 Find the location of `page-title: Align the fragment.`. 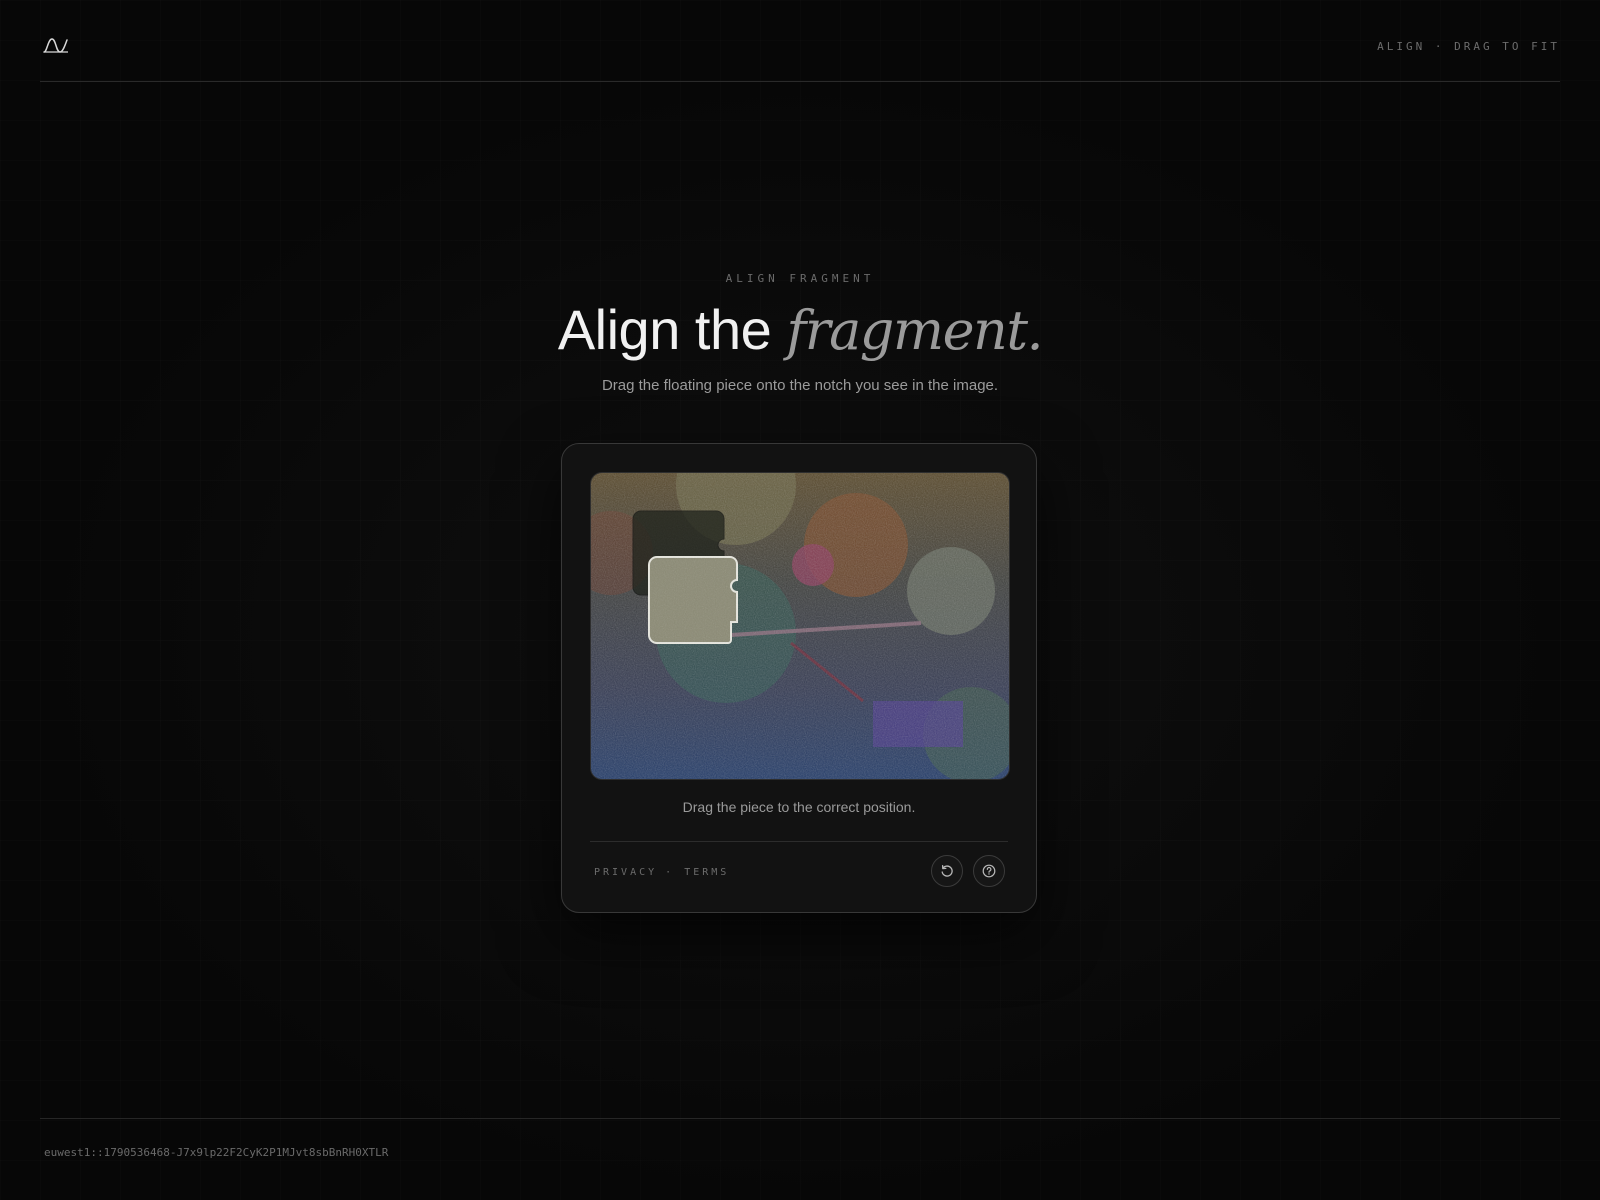

page-title: Align the fragment. is located at coordinates (800, 330).